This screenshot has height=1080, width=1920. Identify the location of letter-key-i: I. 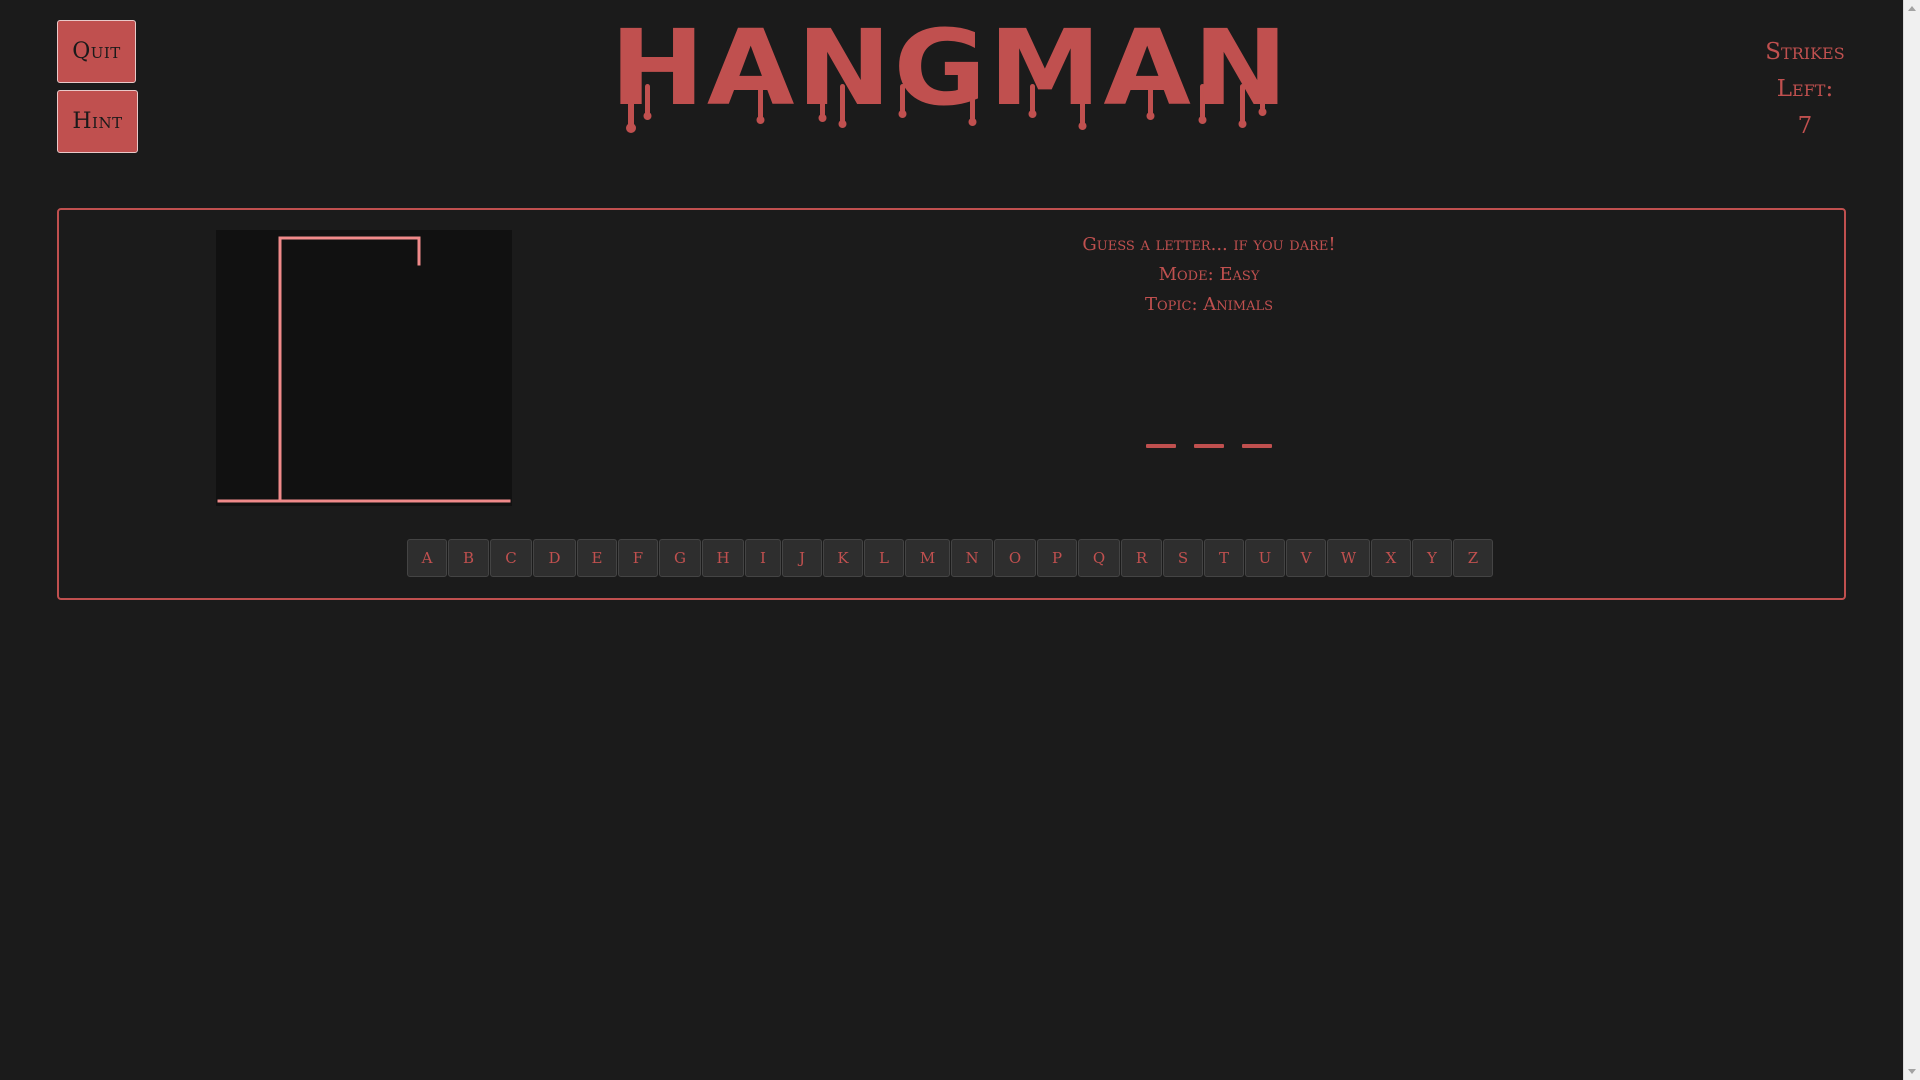
(763, 558).